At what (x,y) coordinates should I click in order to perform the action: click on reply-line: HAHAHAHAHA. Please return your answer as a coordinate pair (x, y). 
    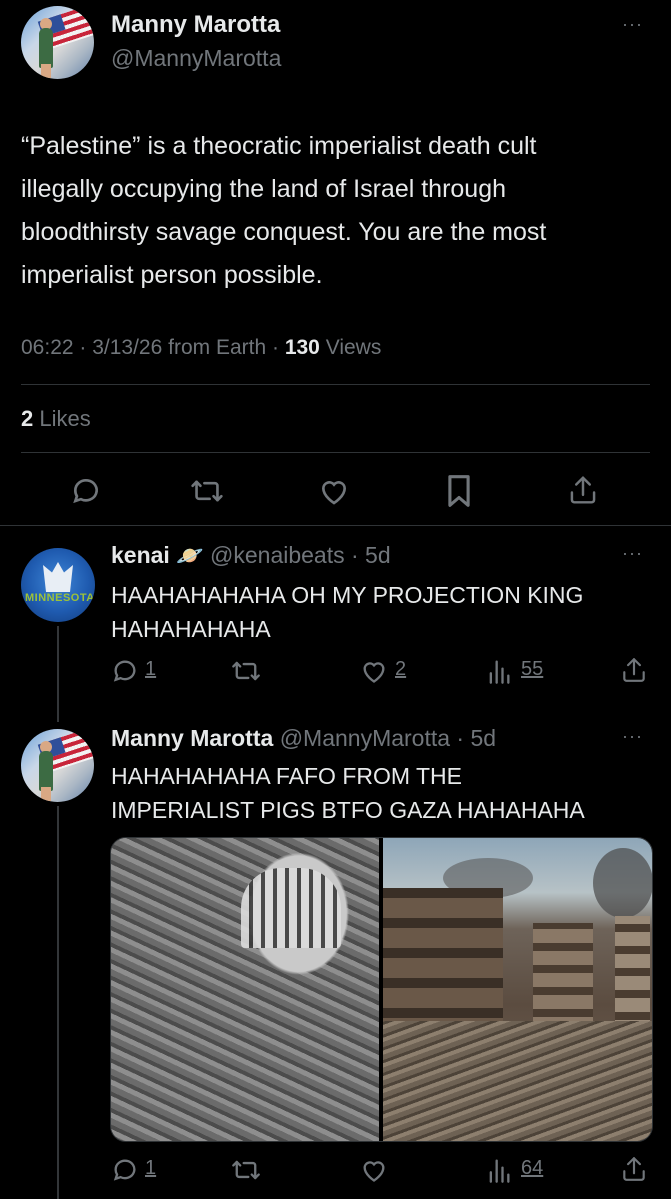
    Looking at the image, I should click on (191, 629).